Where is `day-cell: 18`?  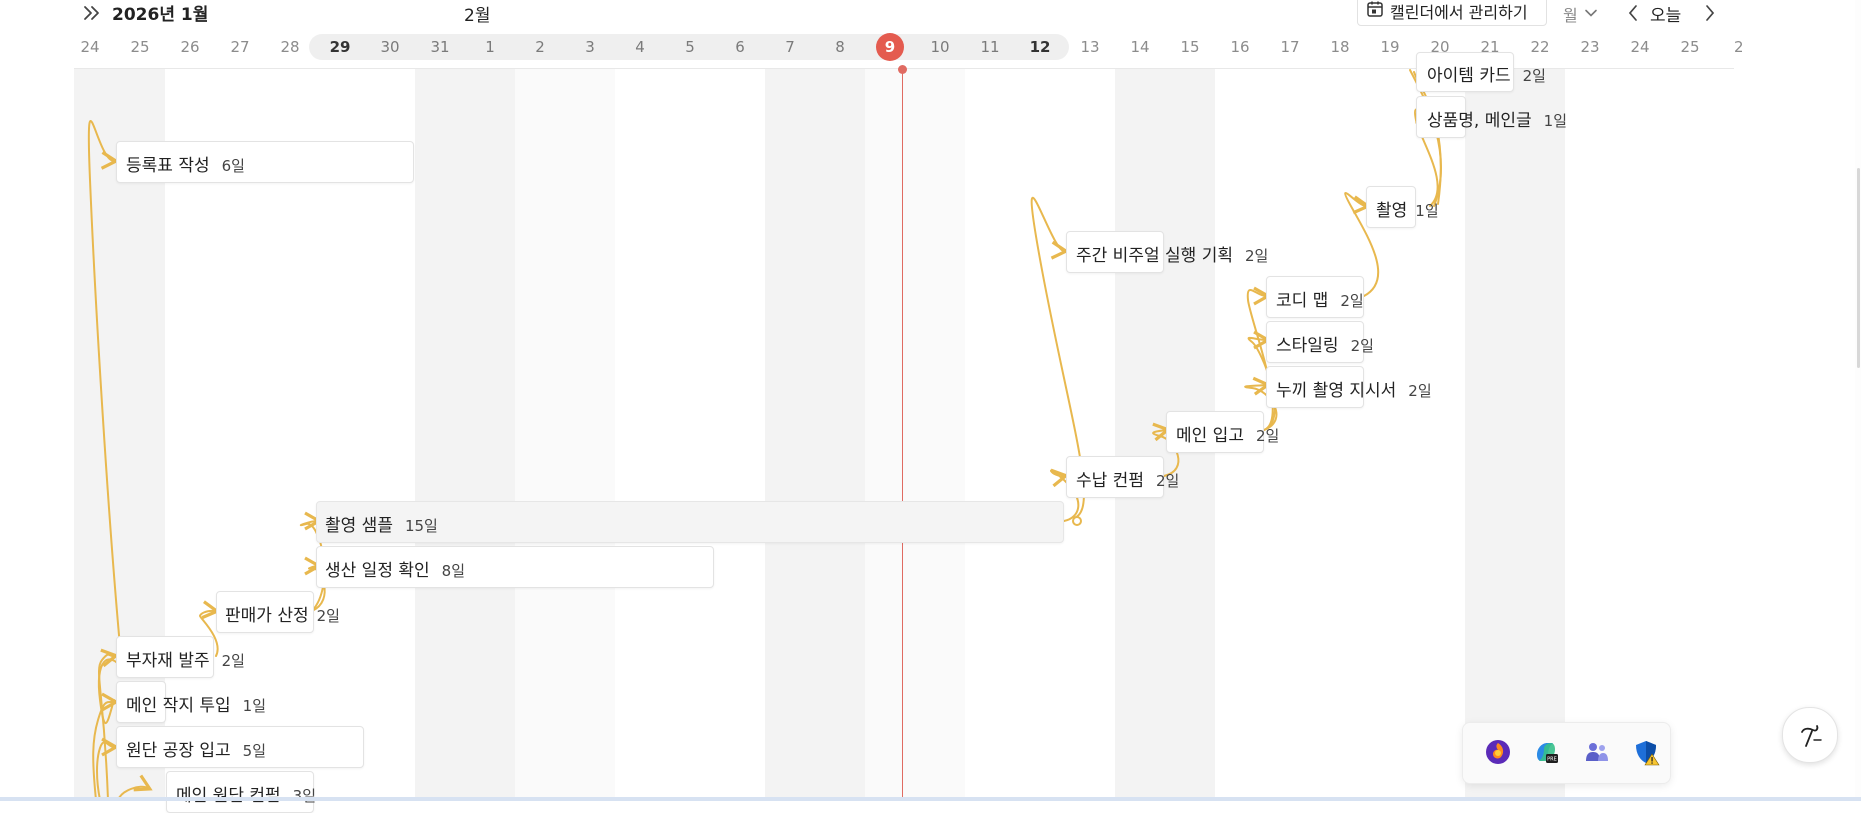
day-cell: 18 is located at coordinates (1340, 47).